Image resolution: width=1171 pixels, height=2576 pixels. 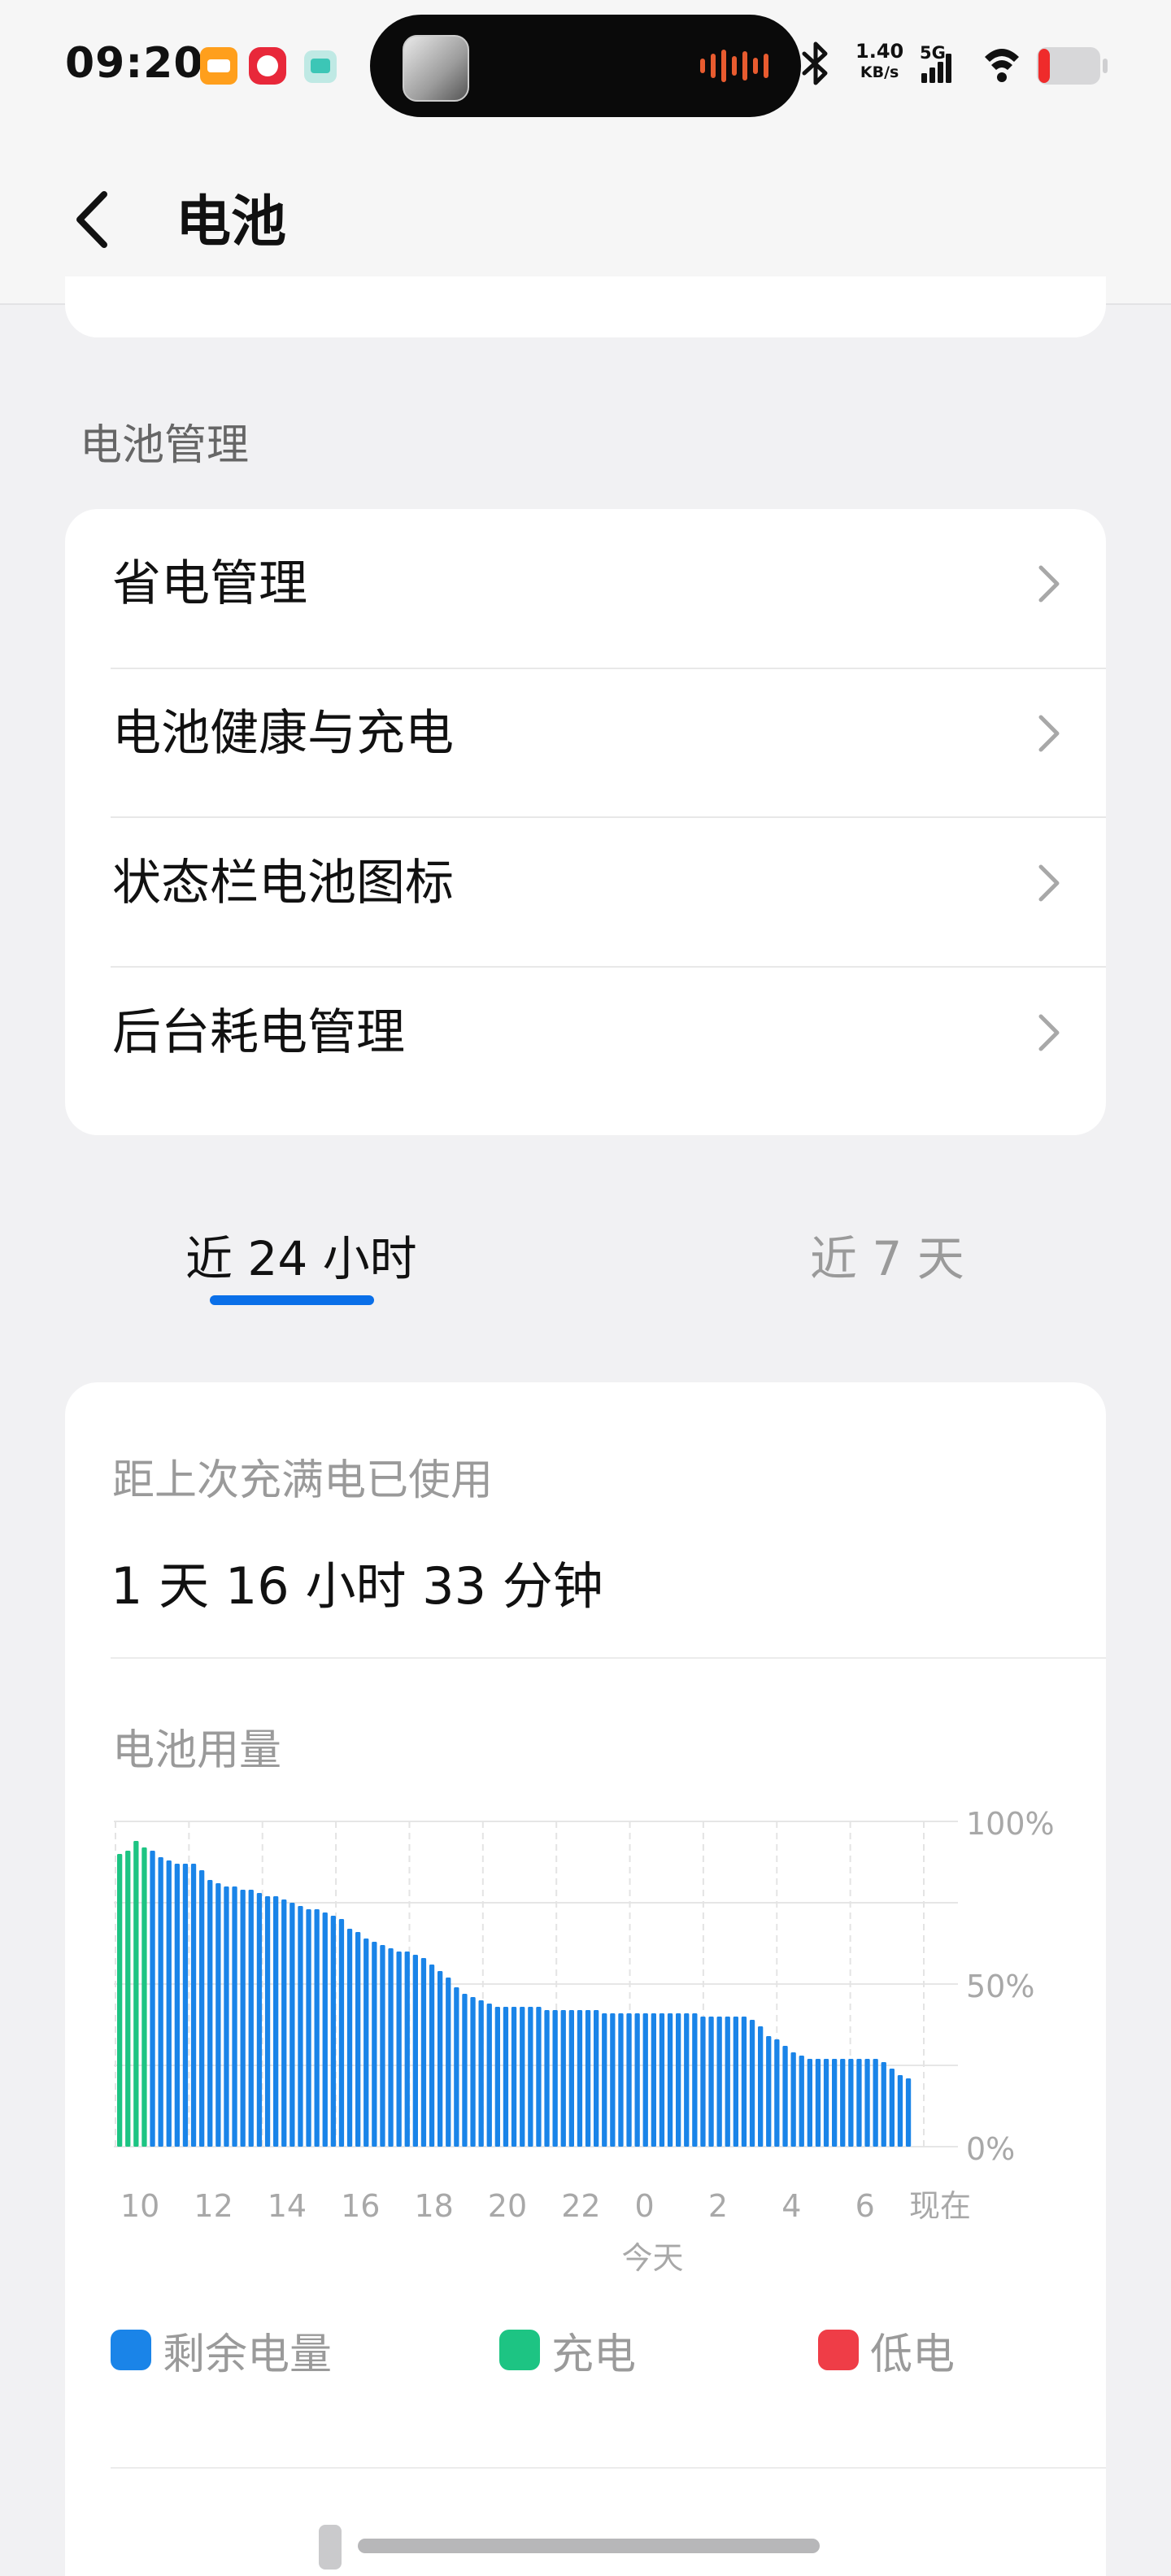 I want to click on x-tick-label: 10, so click(x=139, y=2206).